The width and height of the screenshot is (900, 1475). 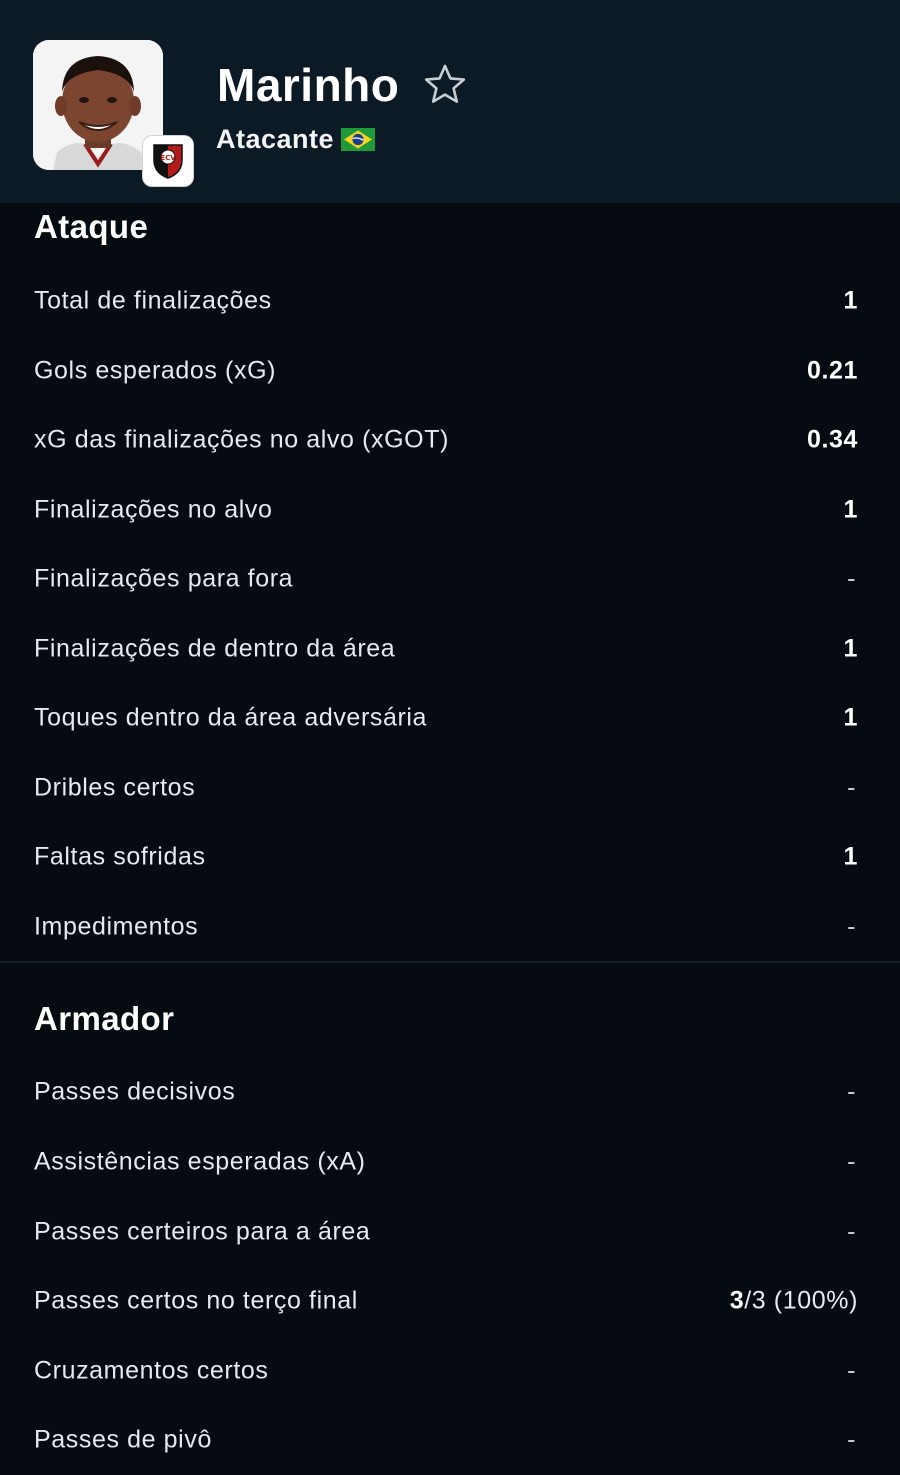 I want to click on stat-row: Finalizações no alvo 1, so click(x=450, y=510).